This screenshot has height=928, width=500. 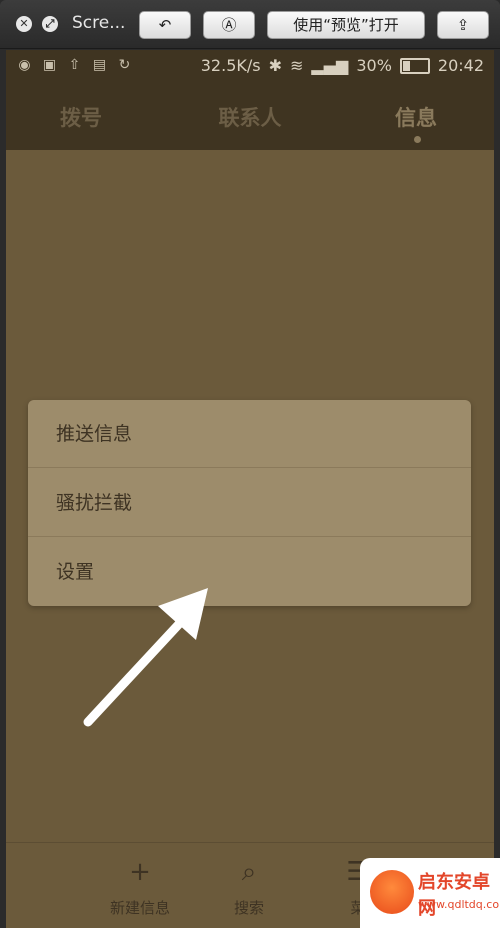 I want to click on watermark: 启东安卓网 www.qdltdq.com, so click(x=430, y=893).